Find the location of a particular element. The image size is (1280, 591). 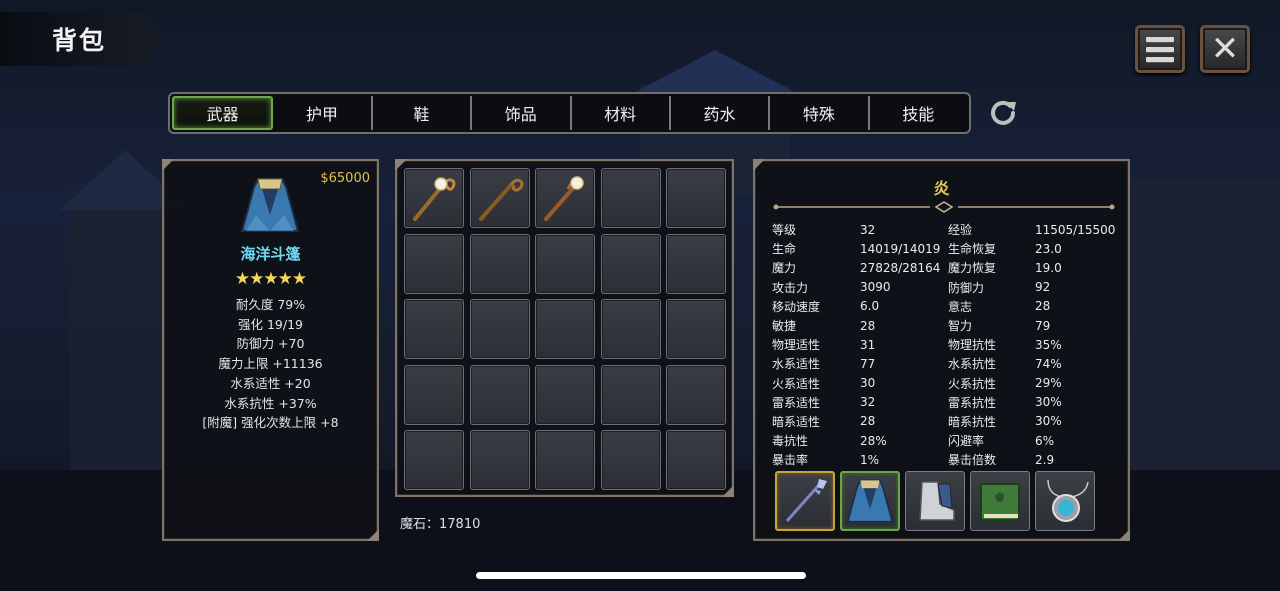

category-tabs: 武器 护甲 鞋 饰品 材料 药水 特殊 技能 is located at coordinates (569, 113).